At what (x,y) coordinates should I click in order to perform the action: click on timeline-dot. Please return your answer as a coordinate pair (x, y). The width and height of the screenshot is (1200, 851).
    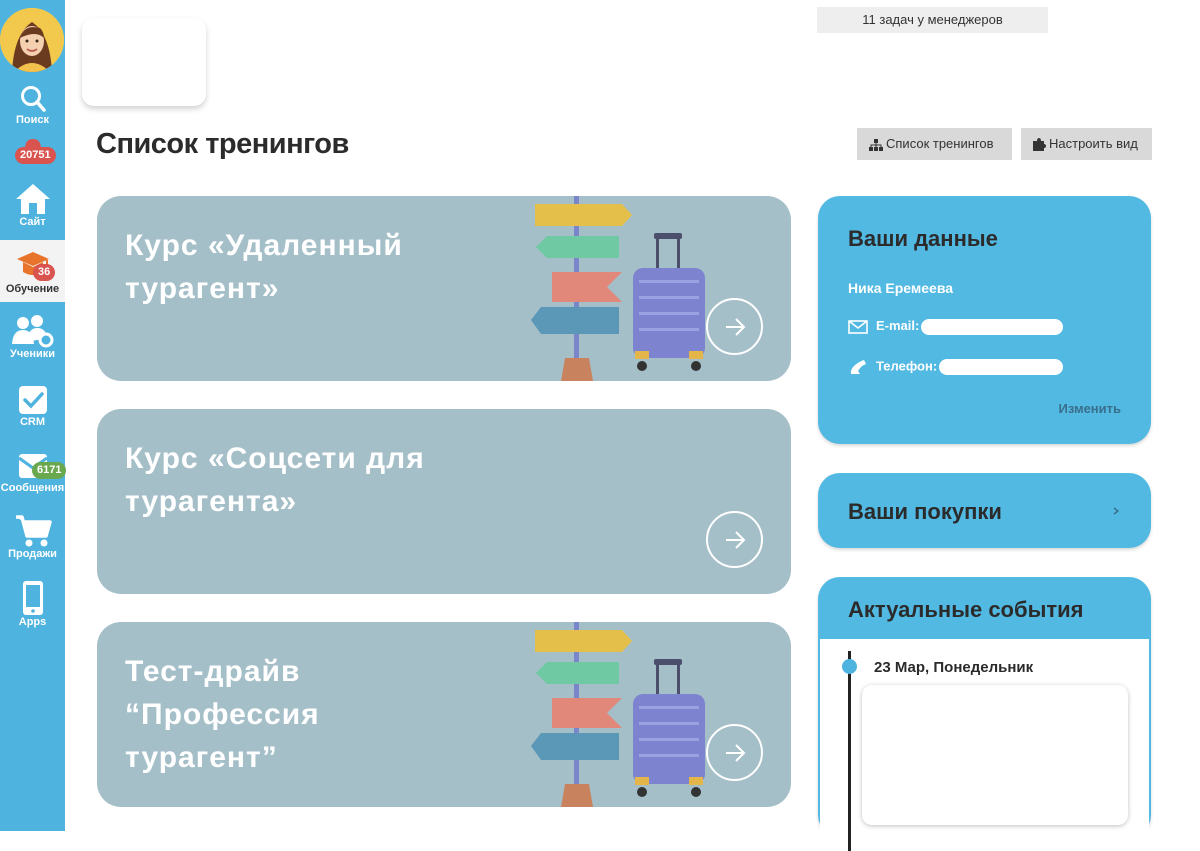
    Looking at the image, I should click on (849, 666).